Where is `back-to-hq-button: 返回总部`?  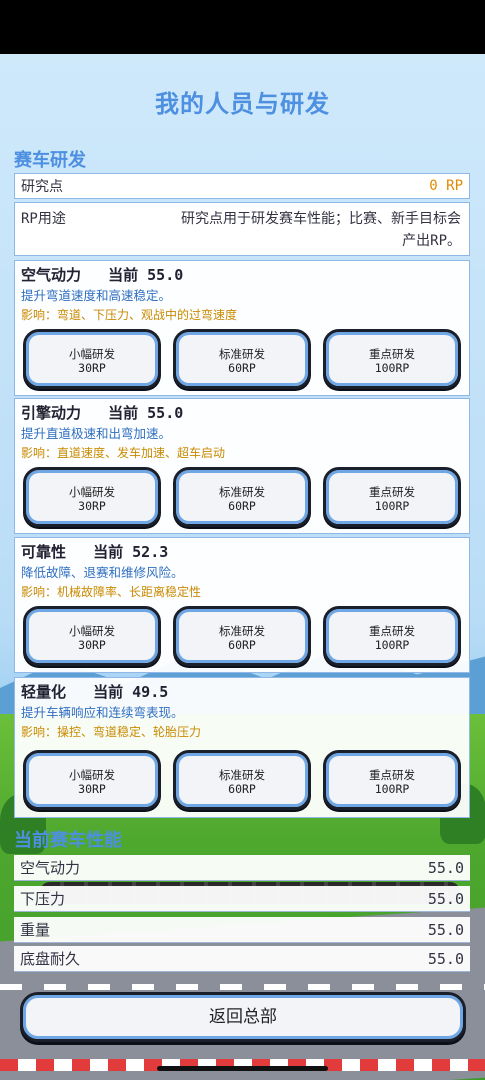 back-to-hq-button: 返回总部 is located at coordinates (243, 1017).